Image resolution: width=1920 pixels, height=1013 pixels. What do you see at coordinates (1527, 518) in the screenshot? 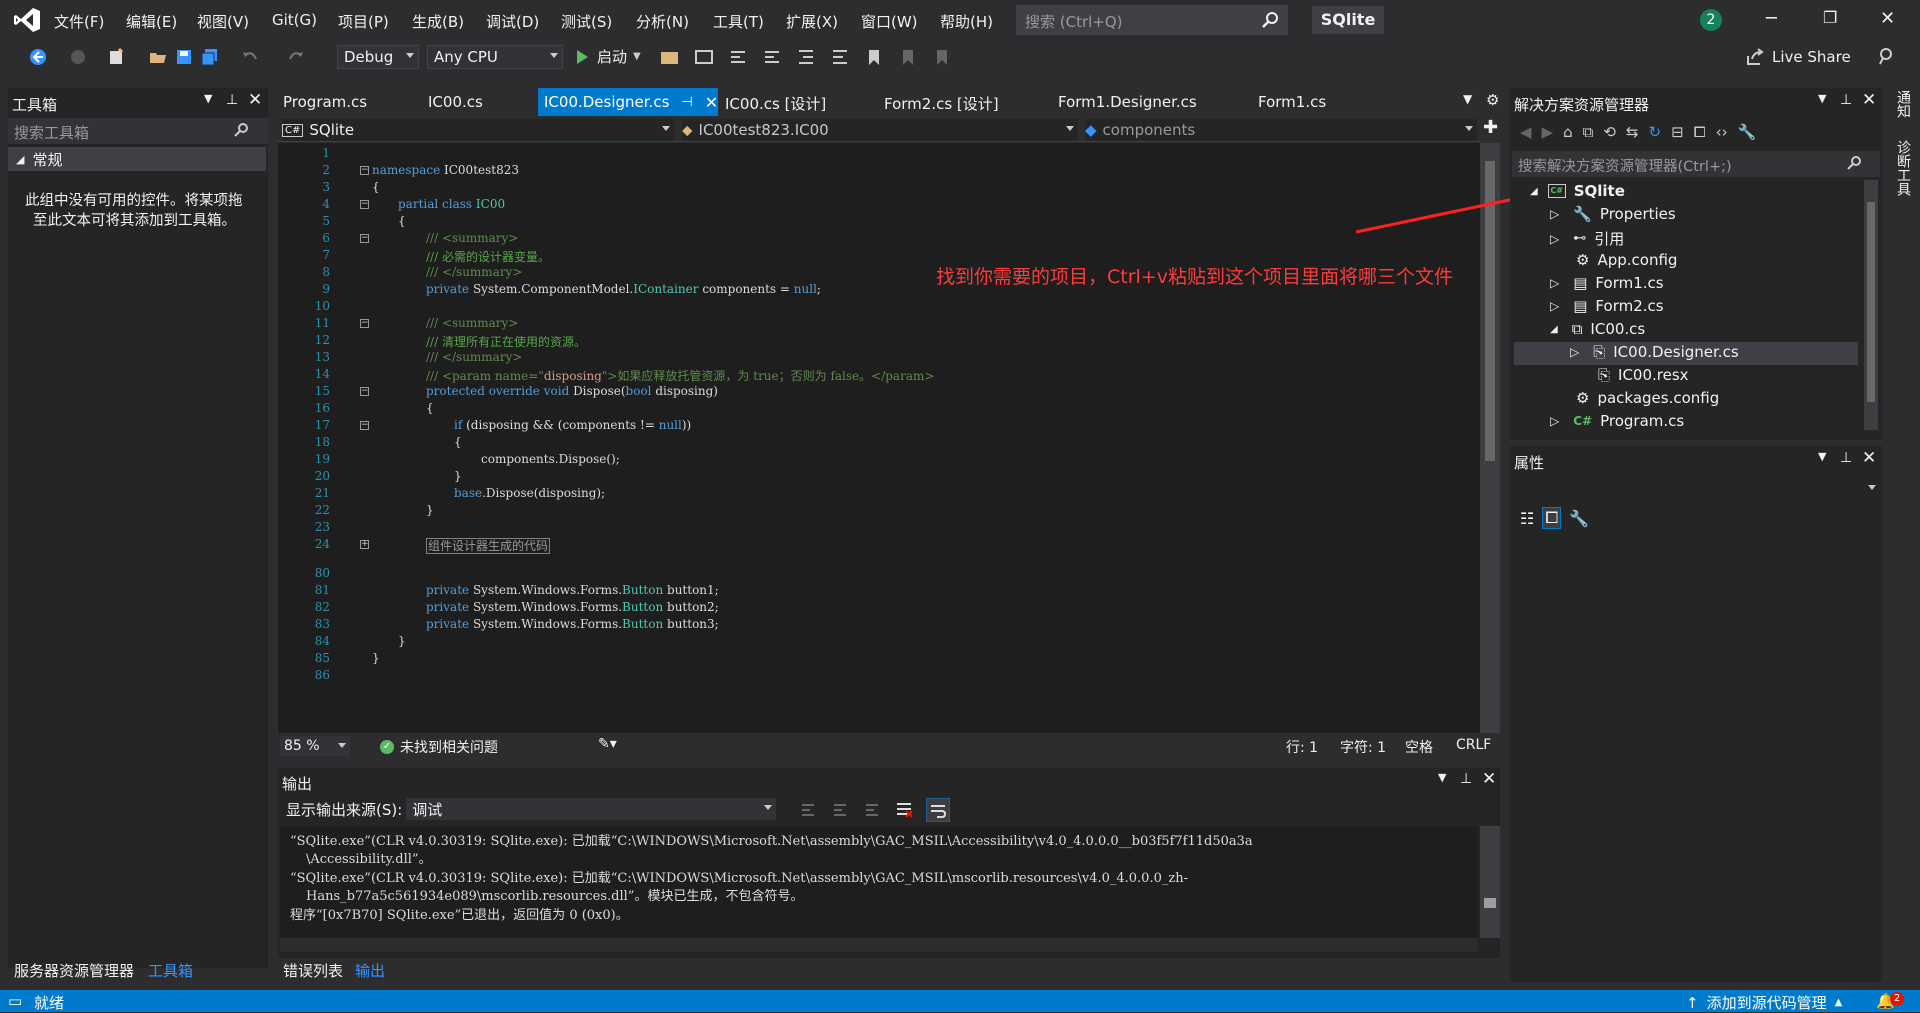
I see `categorized-icon: ☷` at bounding box center [1527, 518].